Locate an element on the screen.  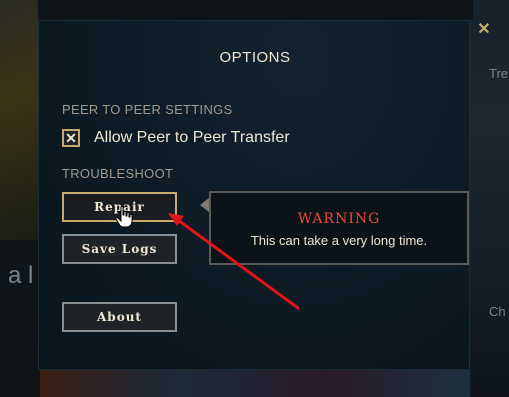
warning-tooltip: WARNING This can take a very long time. is located at coordinates (339, 228).